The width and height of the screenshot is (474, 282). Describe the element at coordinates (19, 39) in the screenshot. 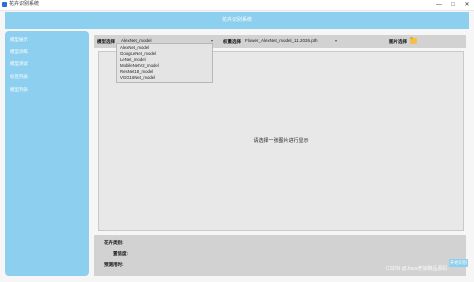

I see `sidebar-item-model-display: 模型展示` at that location.